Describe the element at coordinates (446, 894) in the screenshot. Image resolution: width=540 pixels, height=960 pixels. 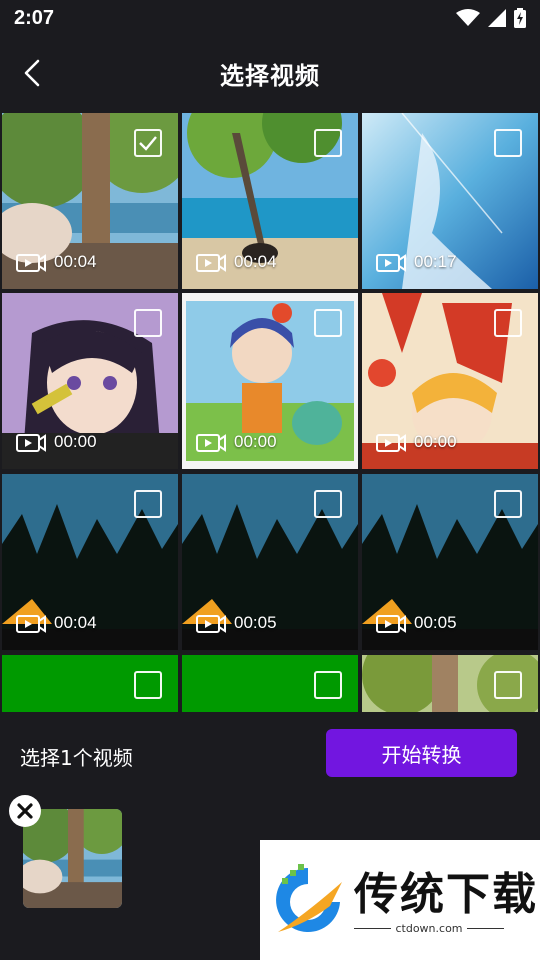
I see `watermark-brand: 传统下载` at that location.